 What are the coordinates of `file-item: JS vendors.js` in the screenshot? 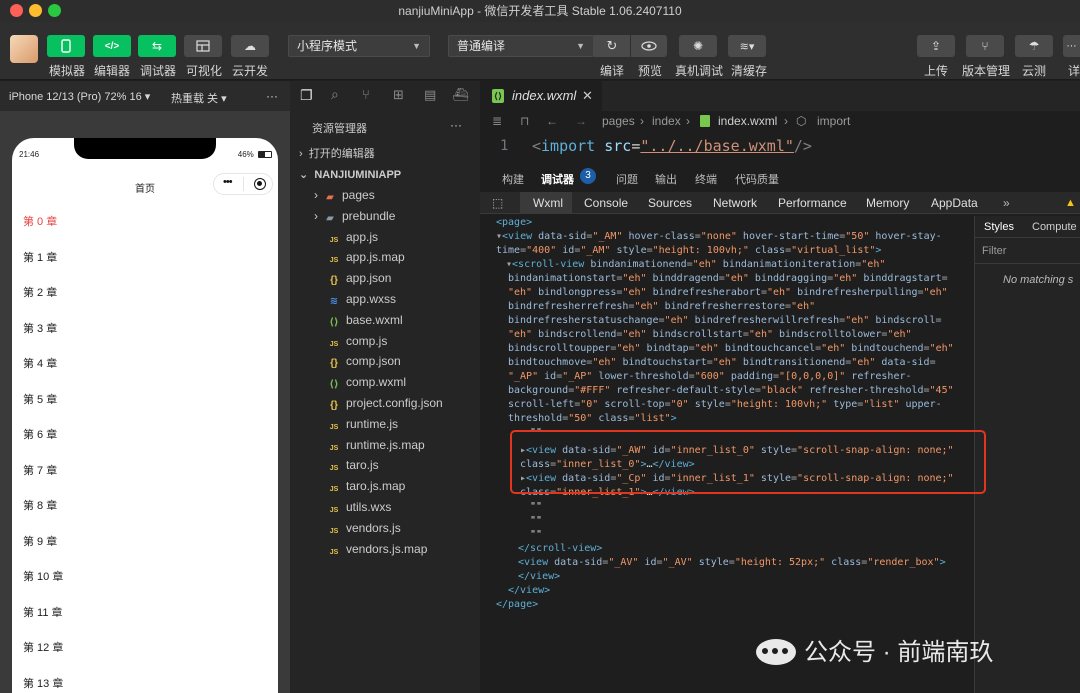 It's located at (364, 528).